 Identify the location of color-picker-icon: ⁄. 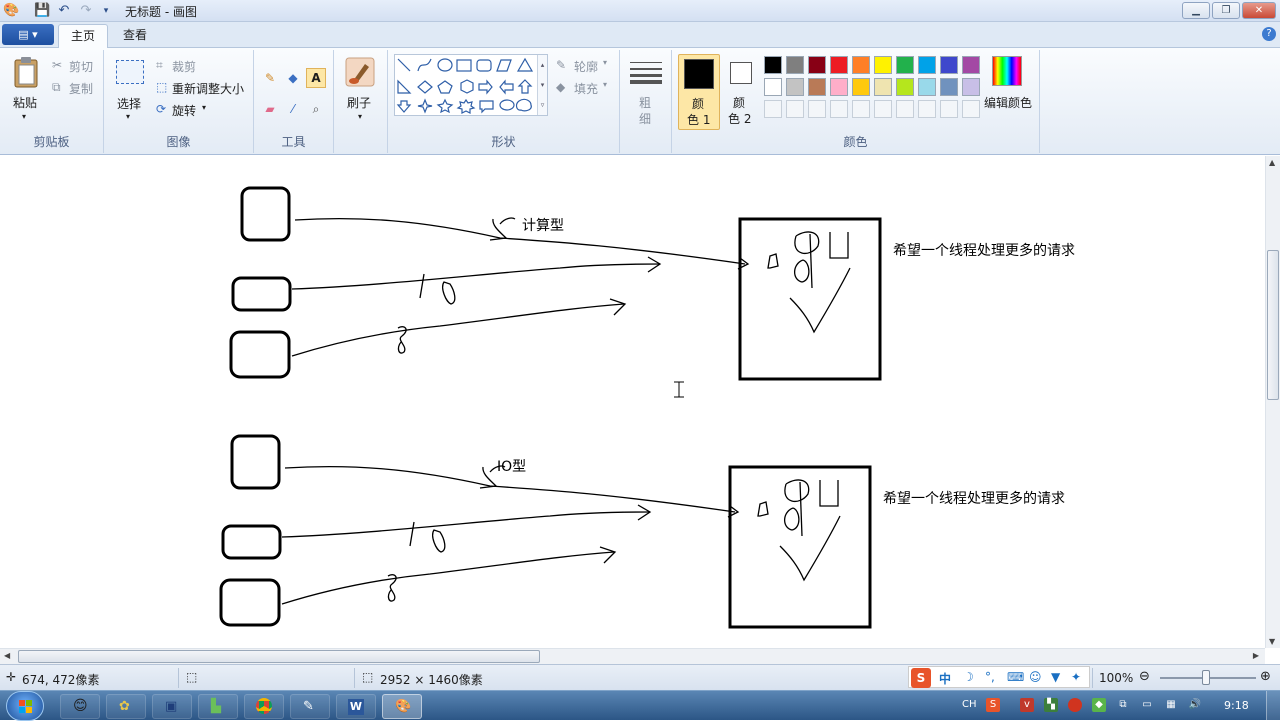
(293, 109).